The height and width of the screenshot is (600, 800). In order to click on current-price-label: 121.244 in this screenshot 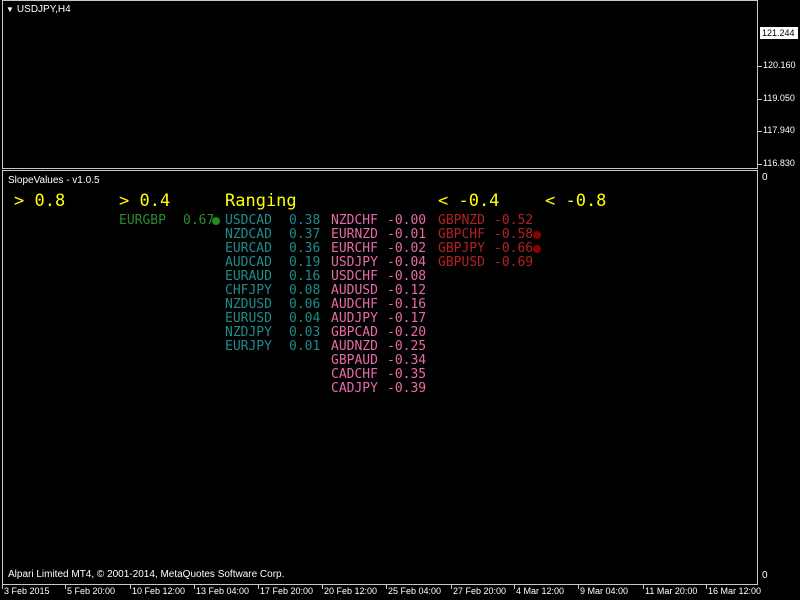, I will do `click(779, 33)`.